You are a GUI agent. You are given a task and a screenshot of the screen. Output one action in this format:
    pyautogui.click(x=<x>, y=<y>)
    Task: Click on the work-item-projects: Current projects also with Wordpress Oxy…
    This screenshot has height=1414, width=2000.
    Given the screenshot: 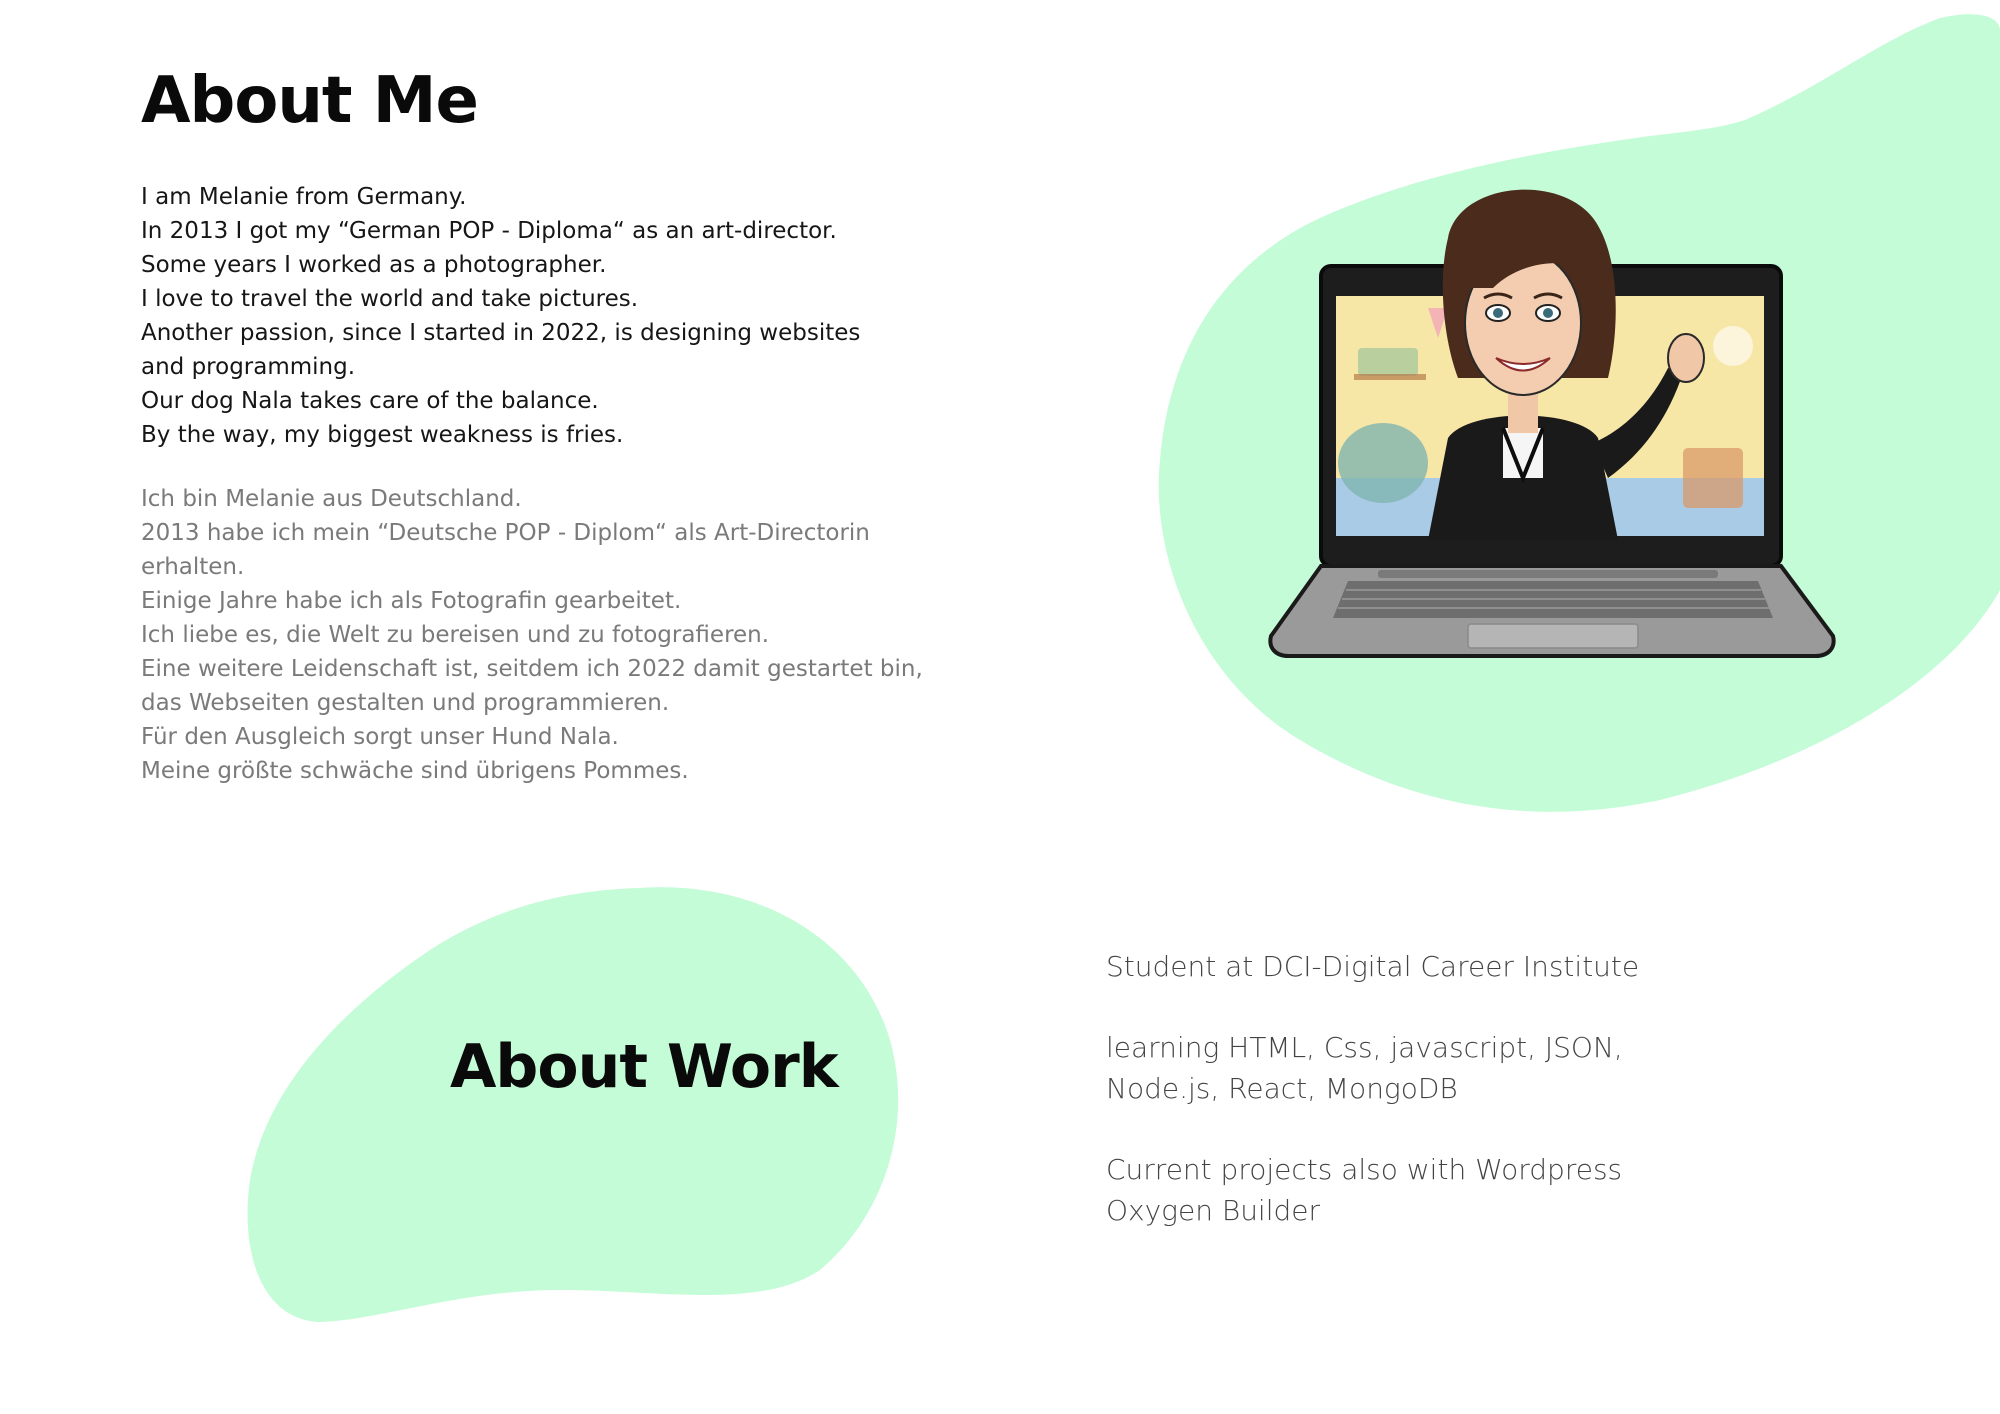 What is the action you would take?
    pyautogui.click(x=1364, y=1190)
    